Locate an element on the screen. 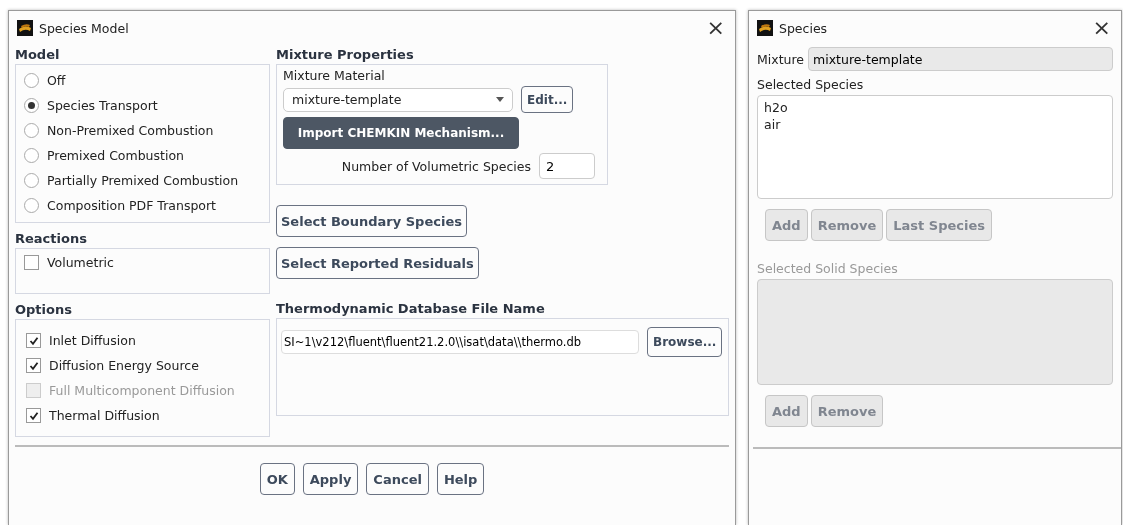 Image resolution: width=1123 pixels, height=525 pixels. radio-label: Non-Premixed Combustion is located at coordinates (130, 130).